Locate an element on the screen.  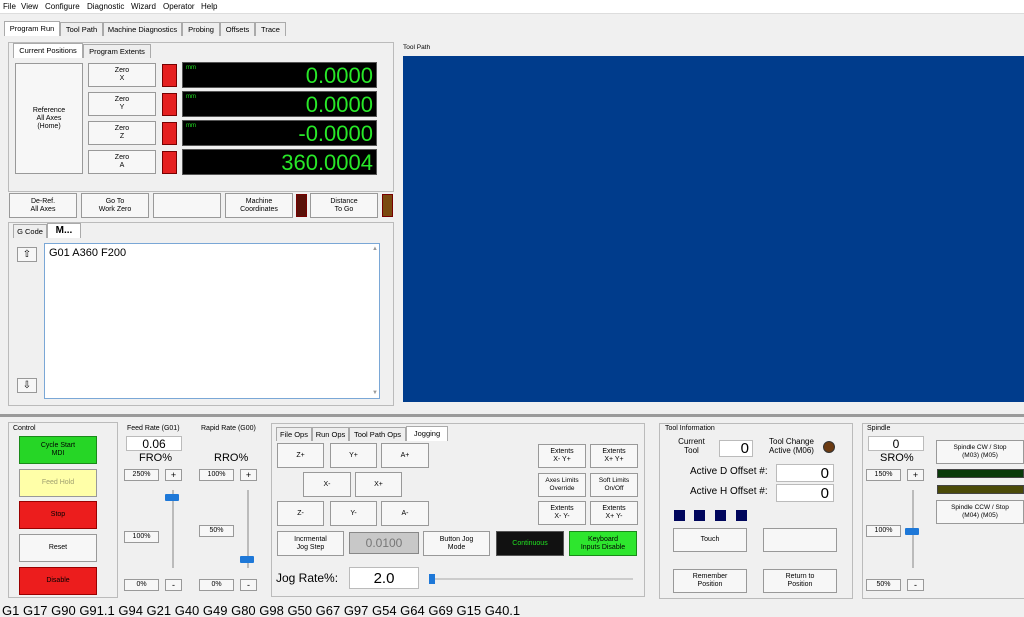
rro-min-button: 0% is located at coordinates (216, 585).